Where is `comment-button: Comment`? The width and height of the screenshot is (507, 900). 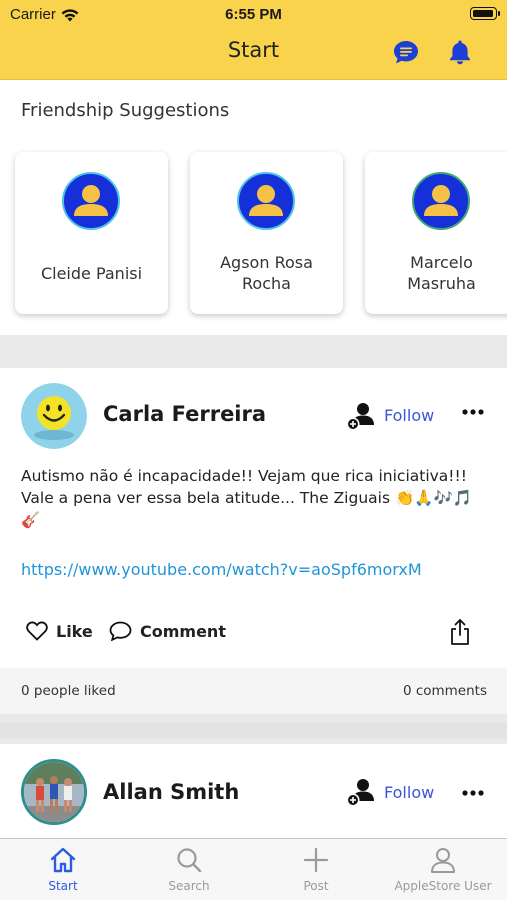 comment-button: Comment is located at coordinates (167, 631).